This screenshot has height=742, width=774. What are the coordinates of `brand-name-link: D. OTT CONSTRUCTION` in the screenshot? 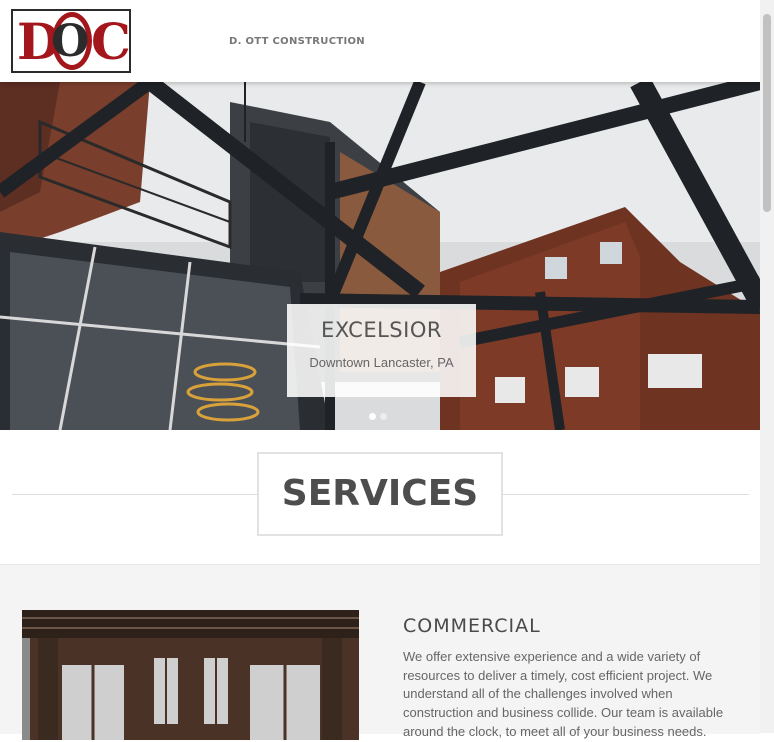 It's located at (297, 41).